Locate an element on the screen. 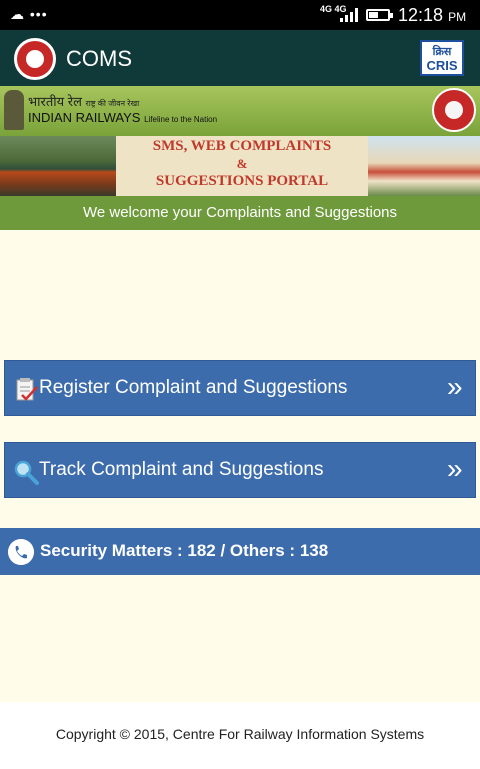 The image size is (480, 769). clock-ampm: PM is located at coordinates (457, 17).